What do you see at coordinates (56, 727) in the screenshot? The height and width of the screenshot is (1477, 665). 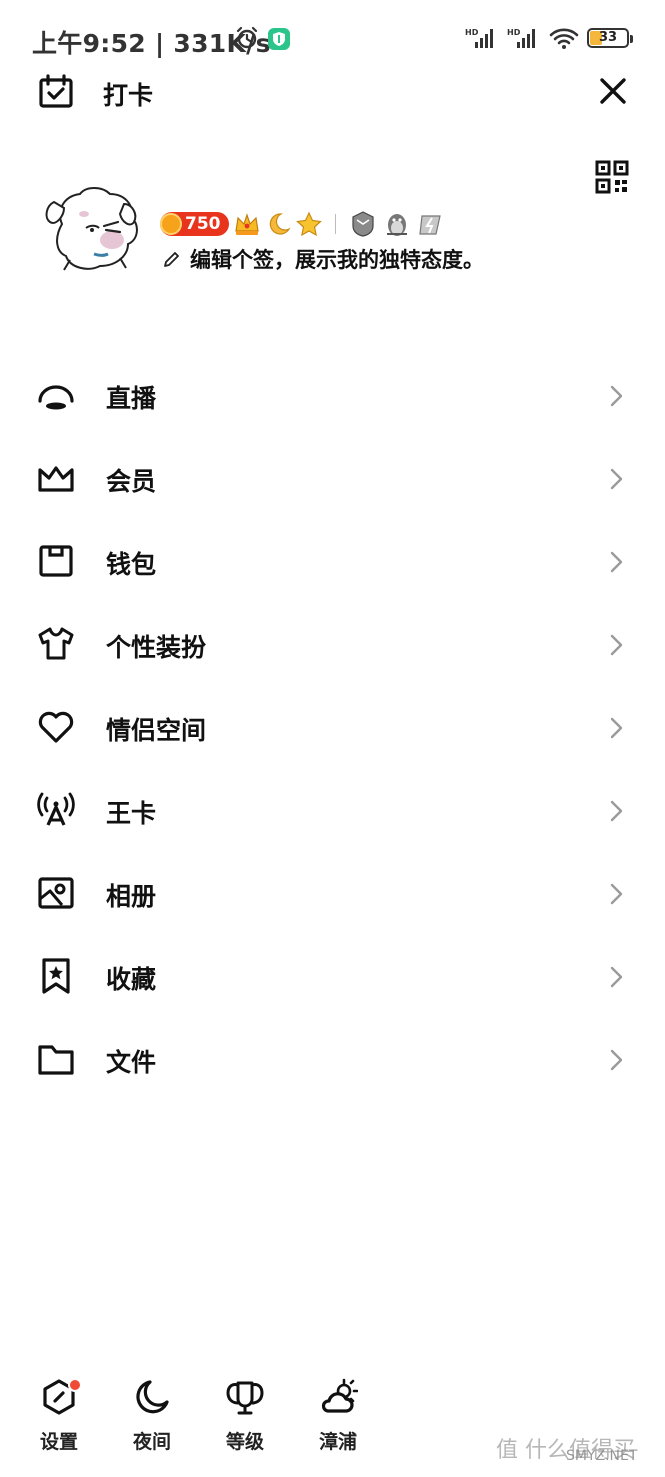 I see `heart-icon` at bounding box center [56, 727].